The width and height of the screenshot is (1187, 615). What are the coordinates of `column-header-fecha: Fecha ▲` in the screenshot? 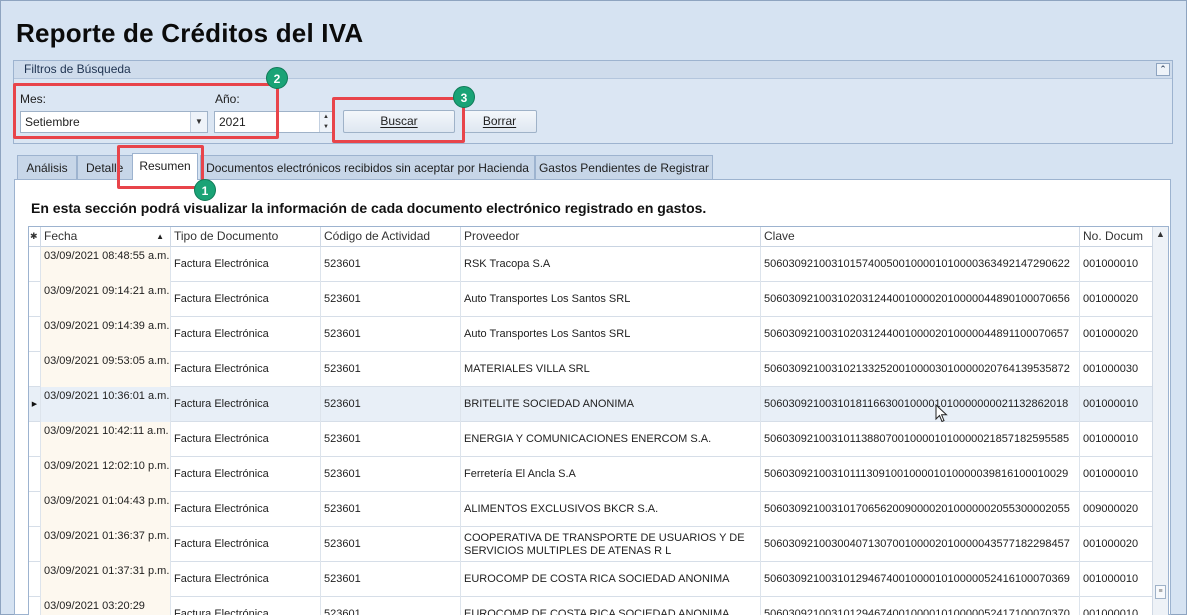 It's located at (106, 237).